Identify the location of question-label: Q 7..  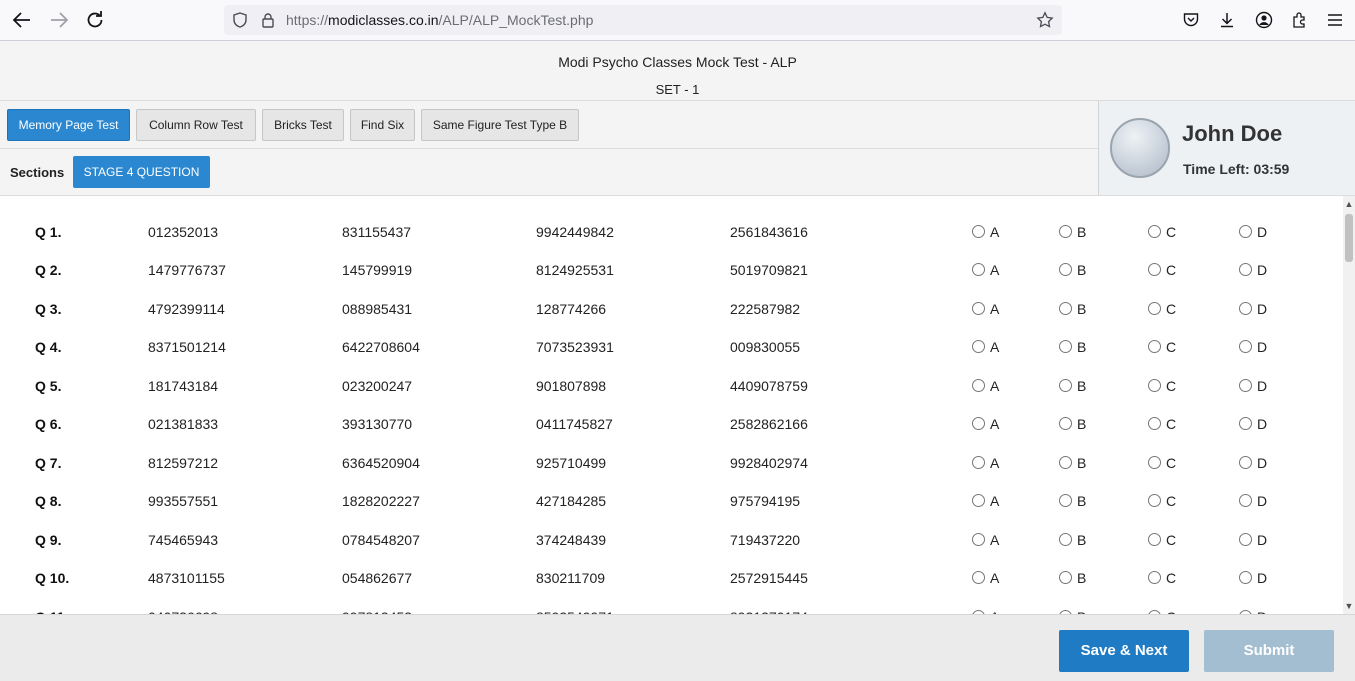
(48, 463).